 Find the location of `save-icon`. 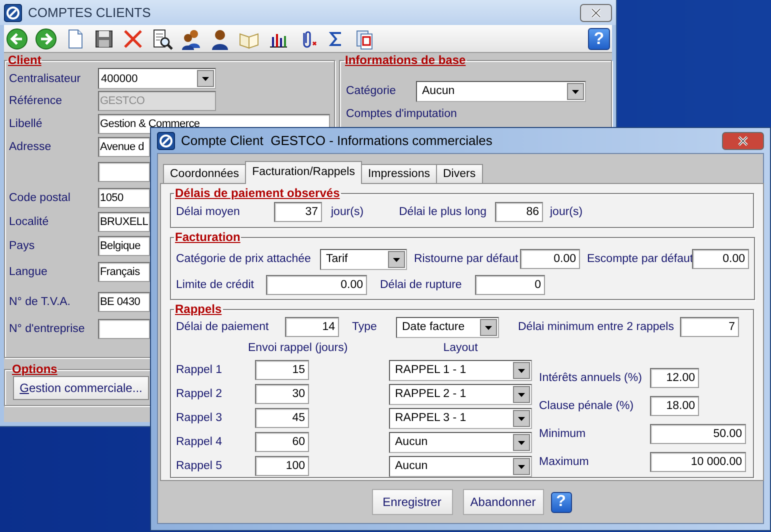

save-icon is located at coordinates (104, 39).